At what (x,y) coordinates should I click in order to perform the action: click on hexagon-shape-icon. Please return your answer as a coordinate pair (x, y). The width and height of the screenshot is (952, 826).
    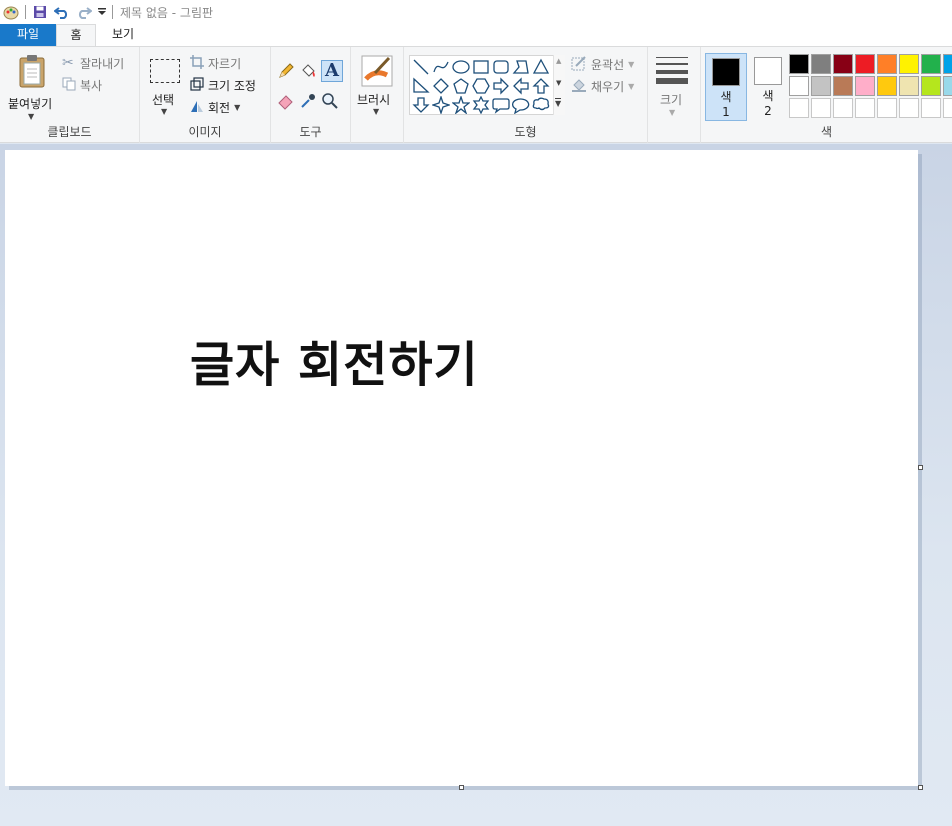
    Looking at the image, I should click on (481, 86).